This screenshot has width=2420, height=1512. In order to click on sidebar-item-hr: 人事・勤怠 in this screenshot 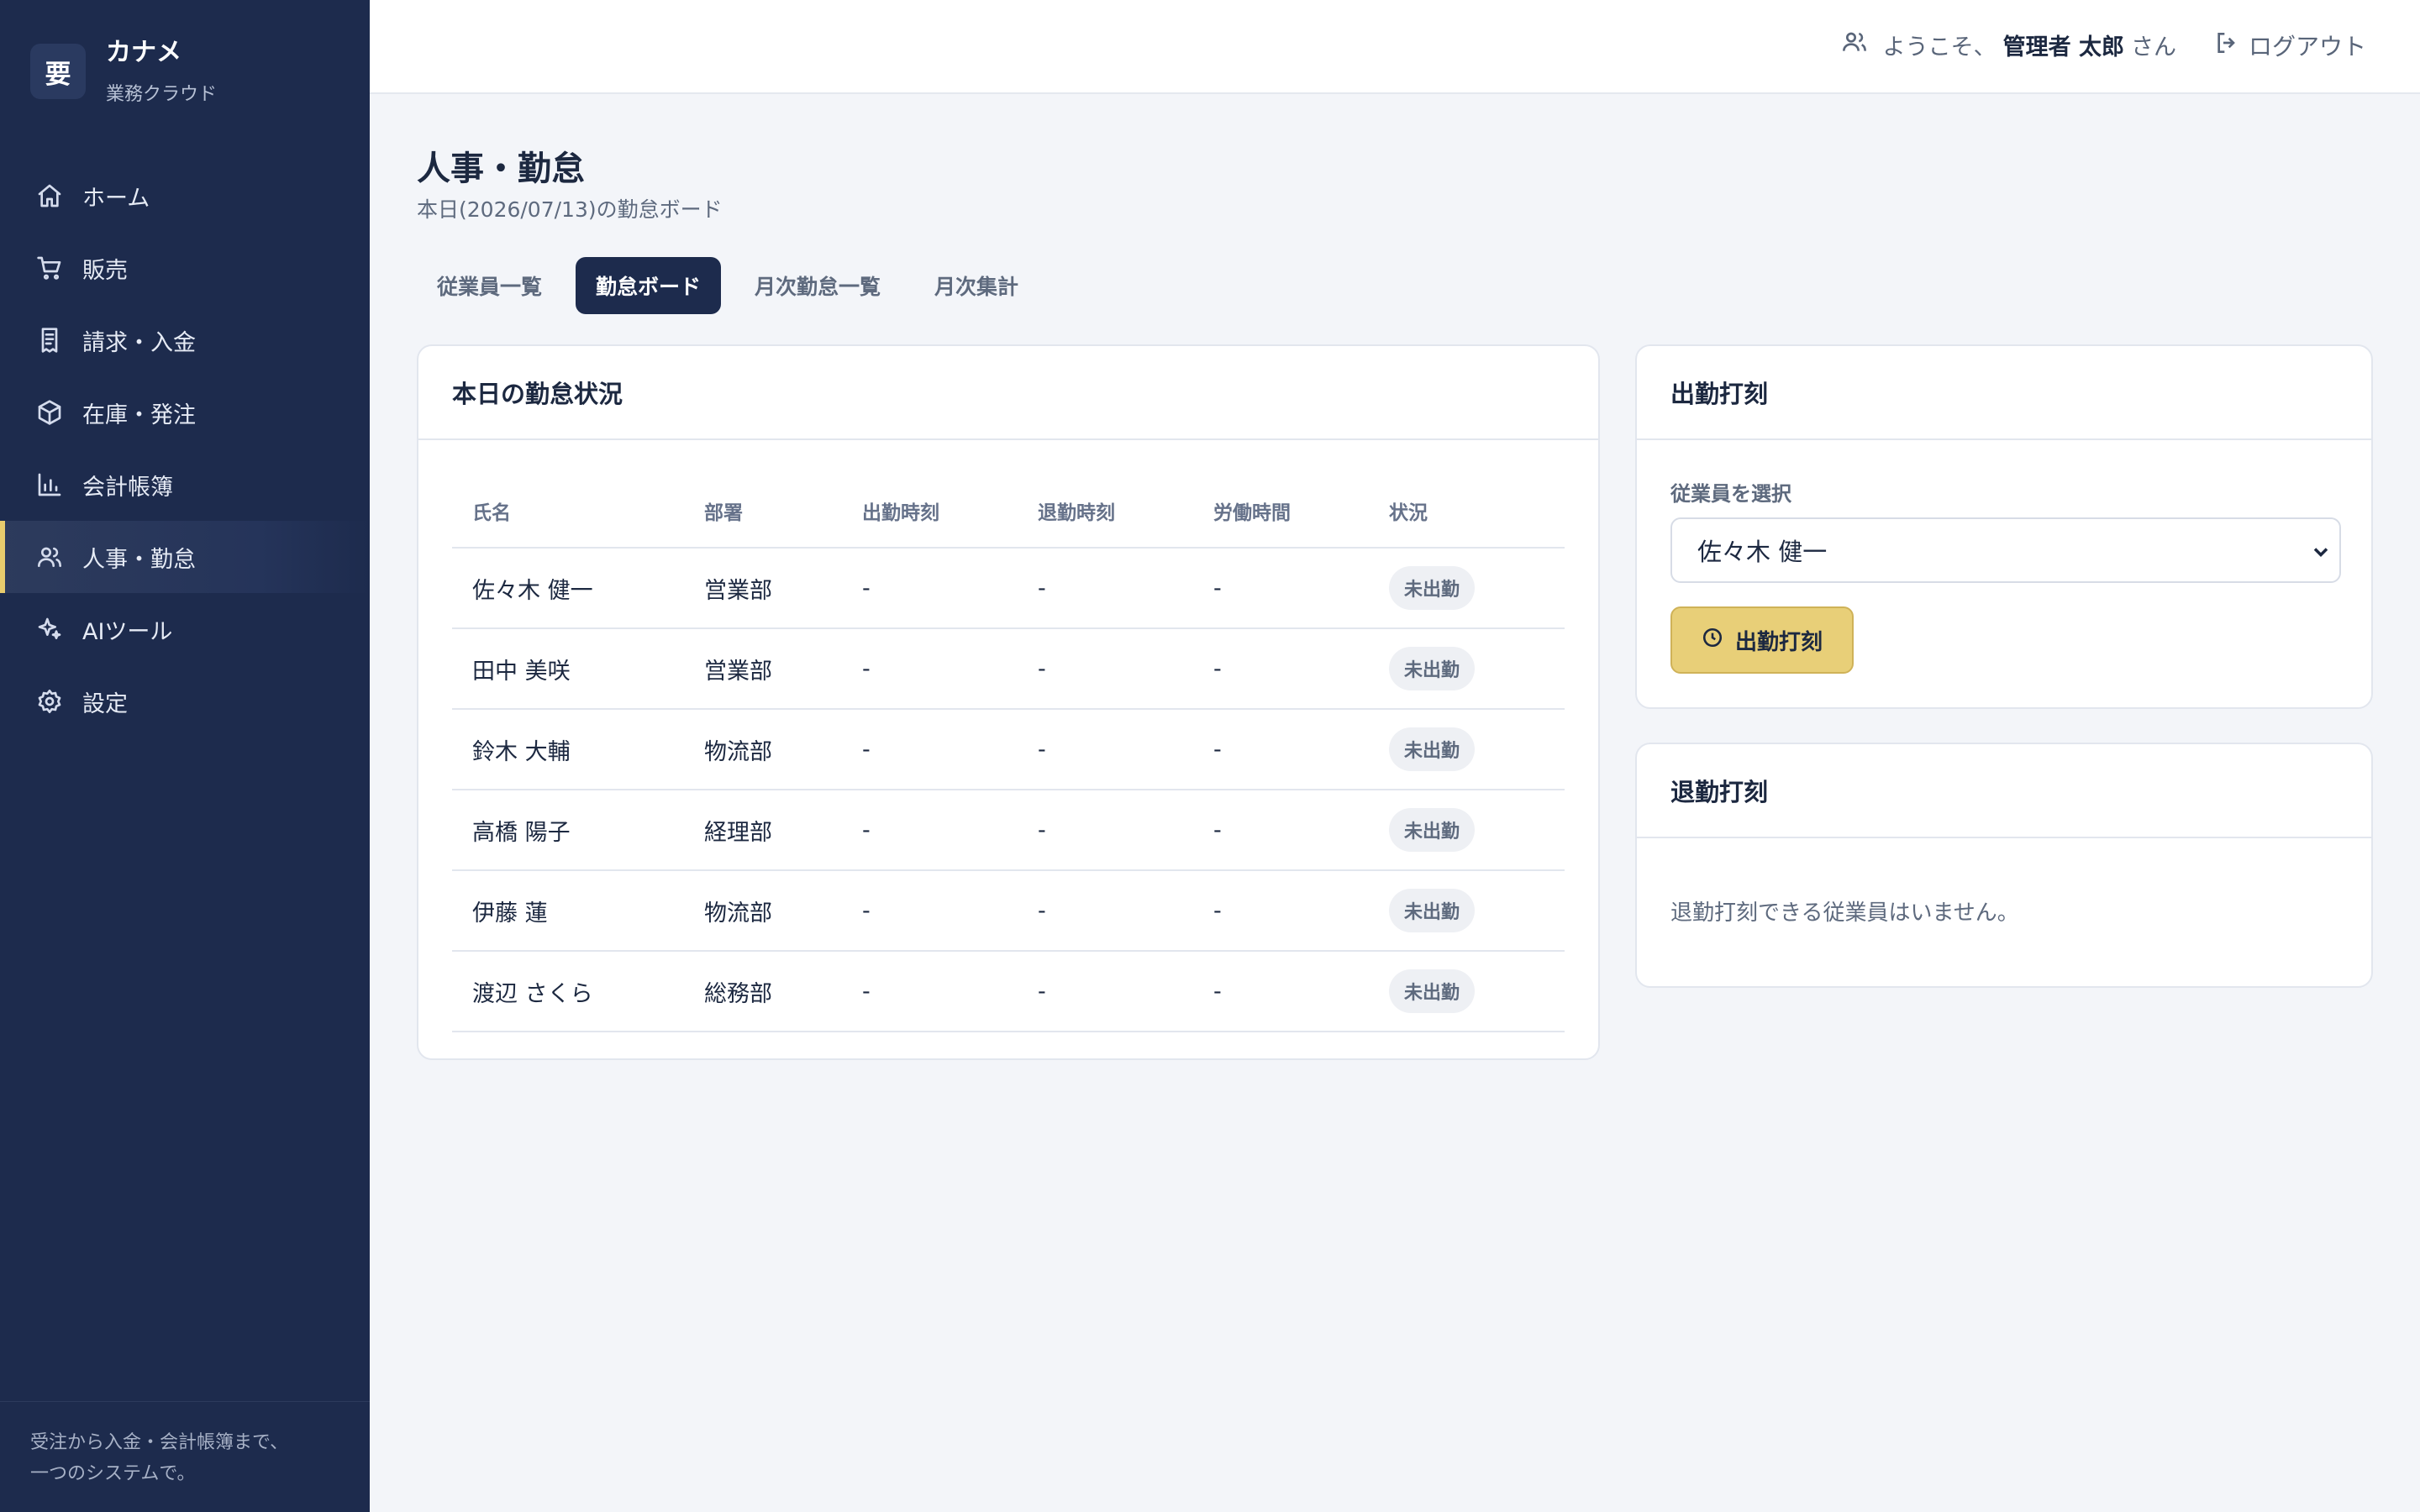, I will do `click(185, 557)`.